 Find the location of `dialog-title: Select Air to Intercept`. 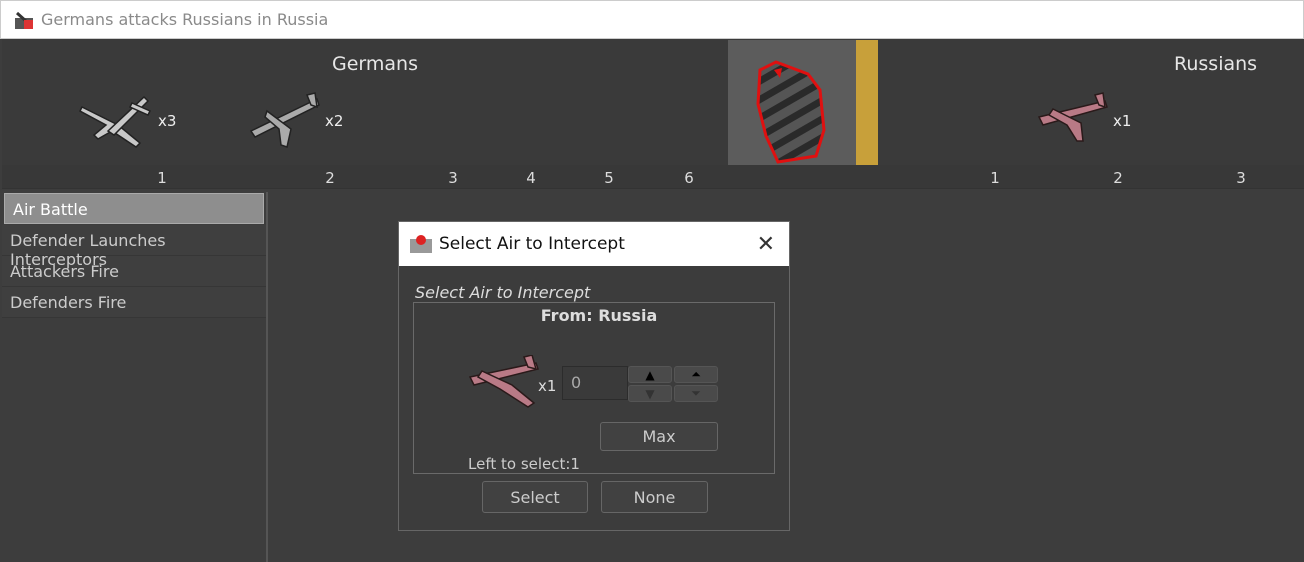

dialog-title: Select Air to Intercept is located at coordinates (532, 244).